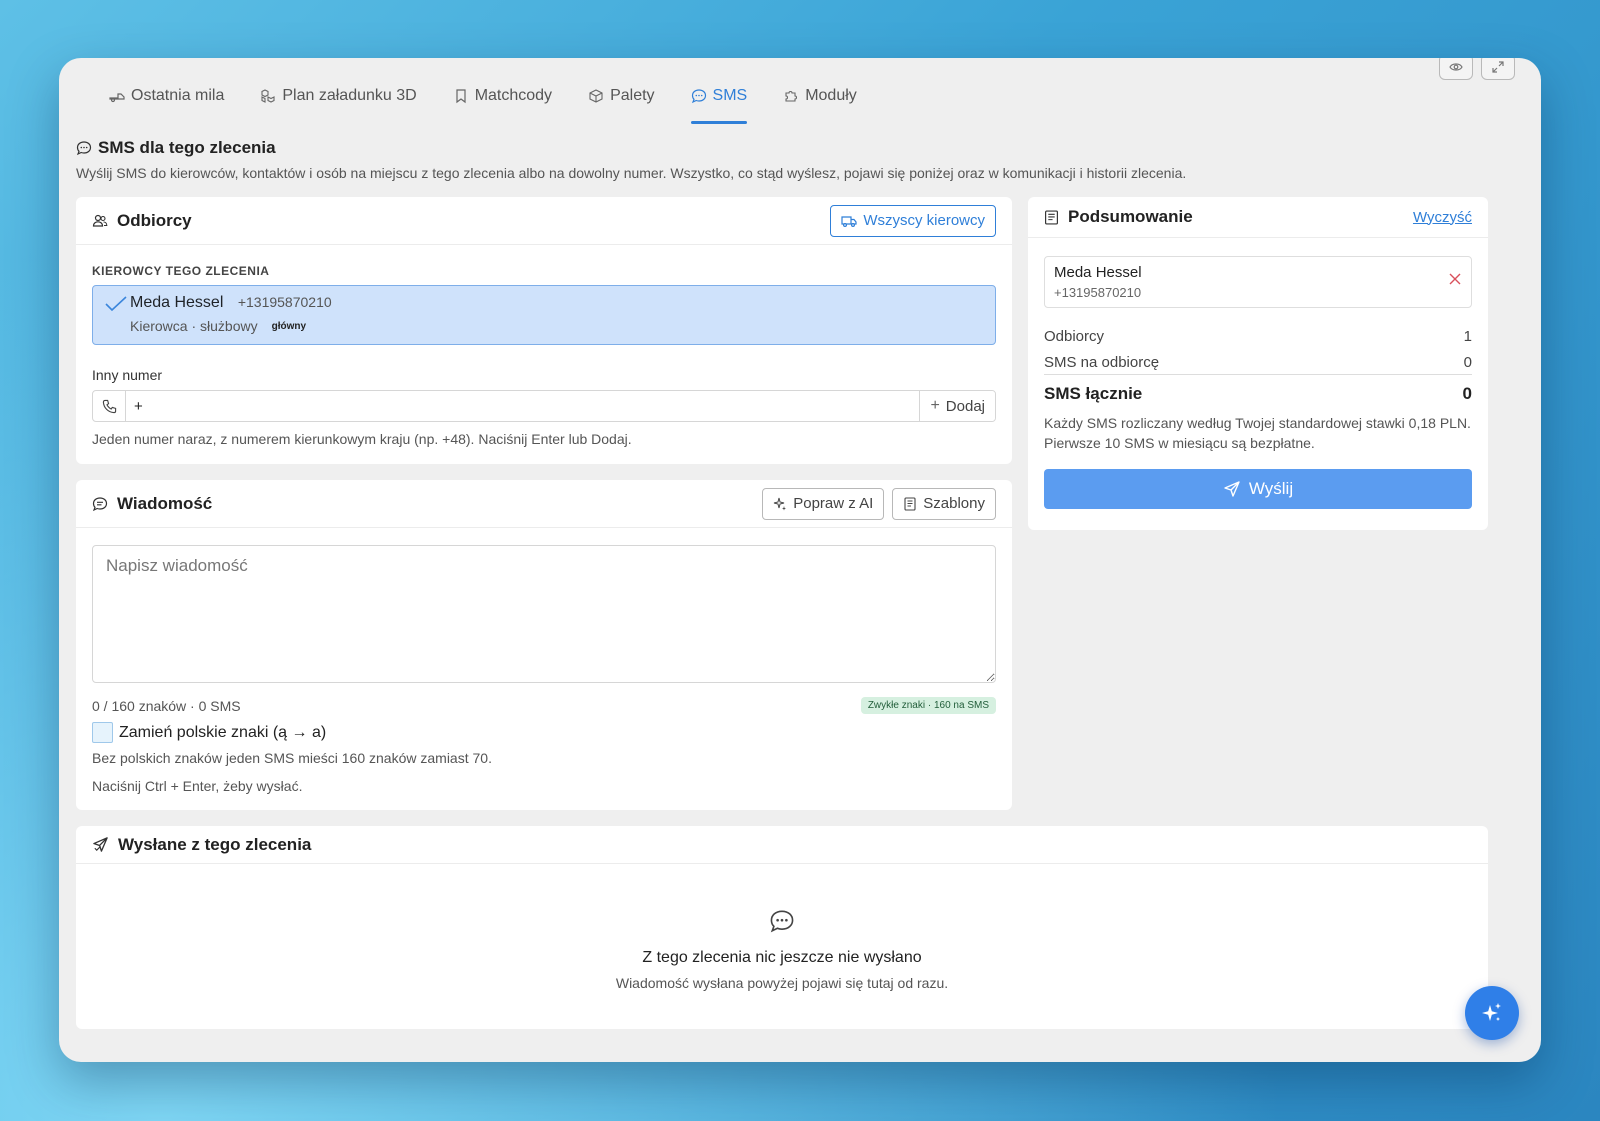  What do you see at coordinates (831, 95) in the screenshot?
I see `tab-label: Moduły` at bounding box center [831, 95].